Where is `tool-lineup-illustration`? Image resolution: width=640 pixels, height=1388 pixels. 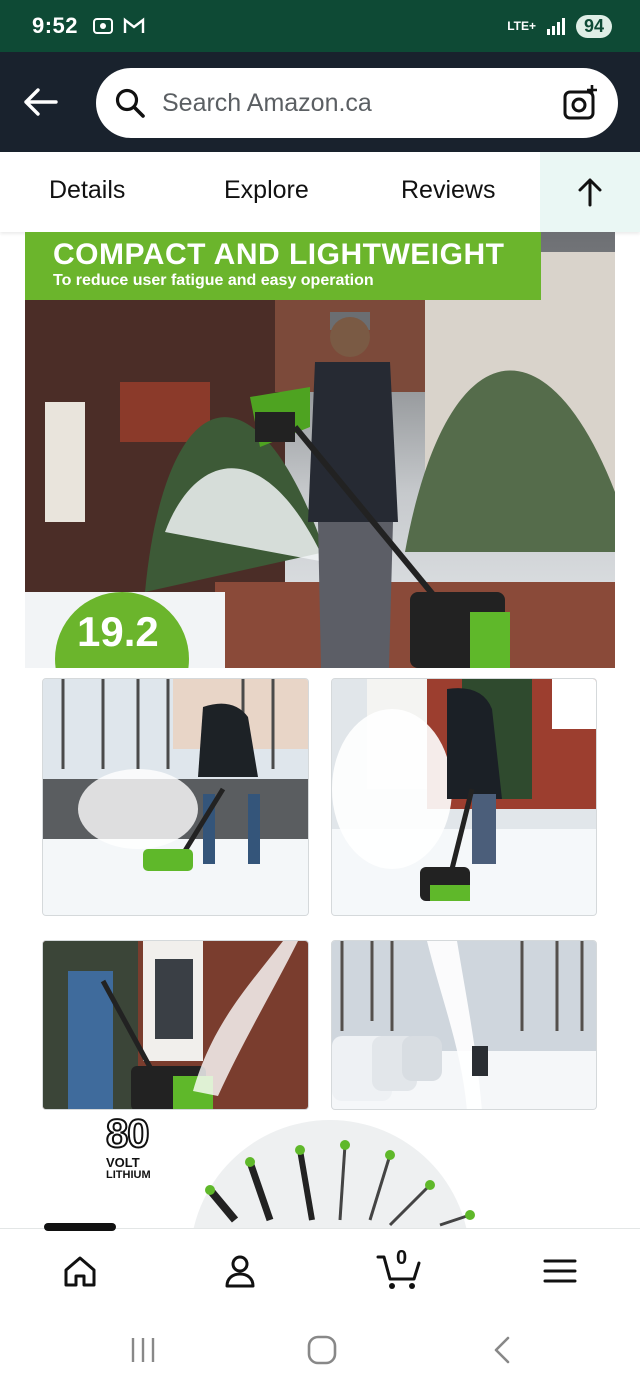 tool-lineup-illustration is located at coordinates (334, 1174).